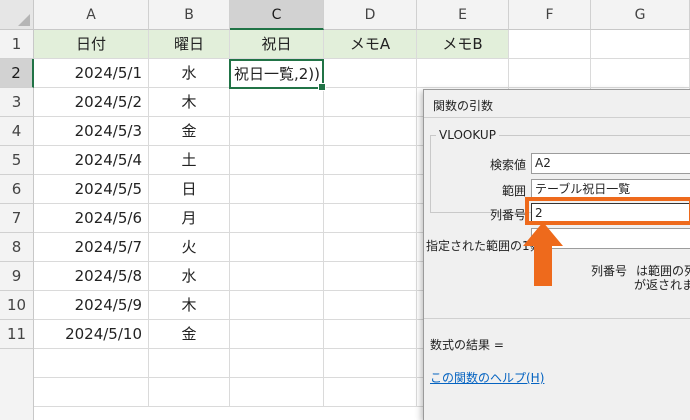 The width and height of the screenshot is (690, 420). What do you see at coordinates (17, 189) in the screenshot?
I see `row-header-6: 6` at bounding box center [17, 189].